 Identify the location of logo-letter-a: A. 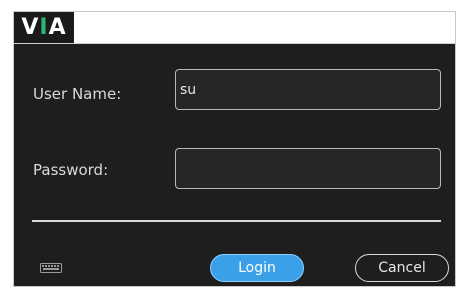
(57, 27).